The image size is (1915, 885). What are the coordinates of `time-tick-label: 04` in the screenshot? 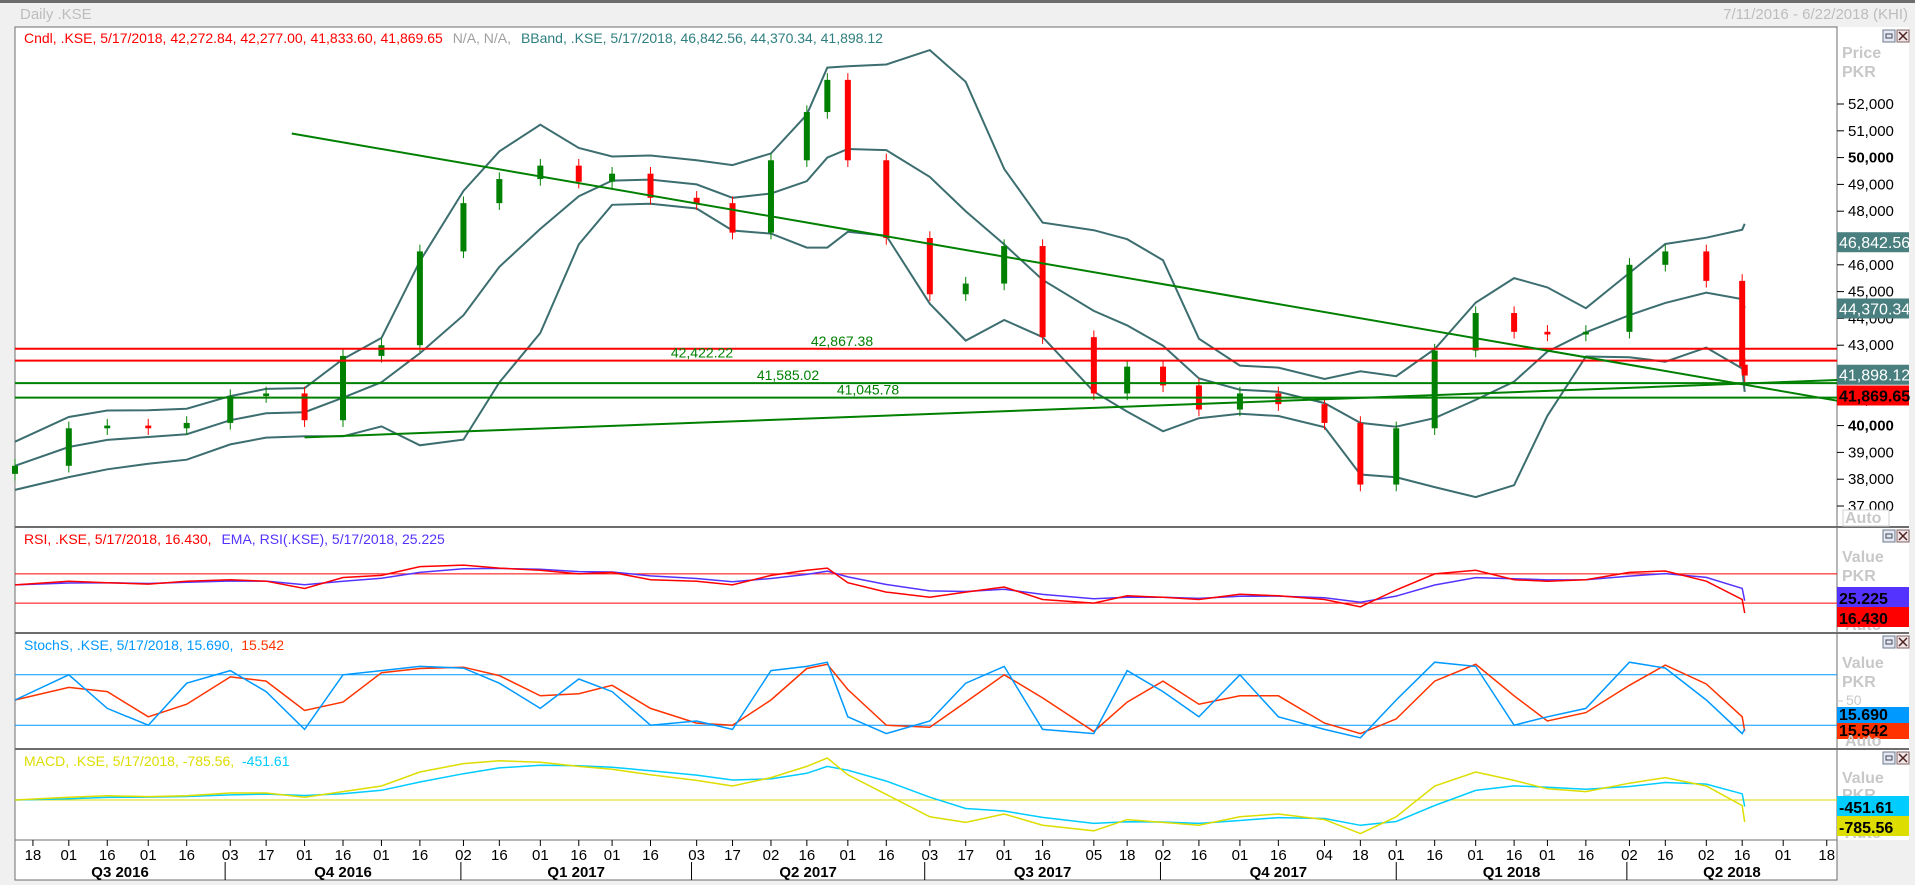 It's located at (1324, 855).